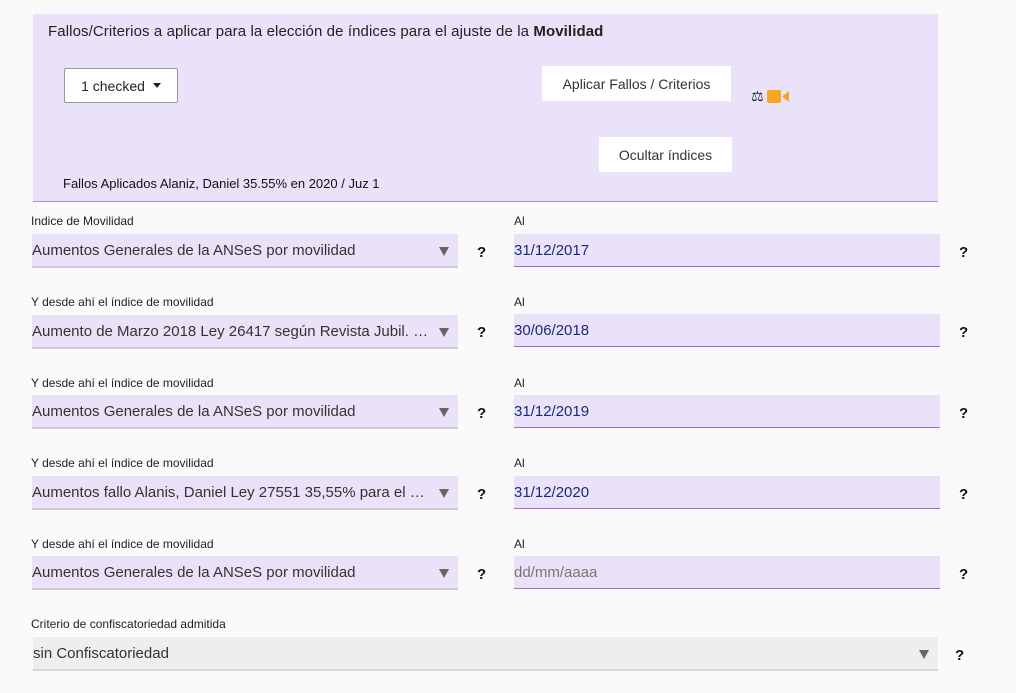 The height and width of the screenshot is (693, 1016). I want to click on movilidad-index-label: Indice de Movilidad, so click(82, 221).